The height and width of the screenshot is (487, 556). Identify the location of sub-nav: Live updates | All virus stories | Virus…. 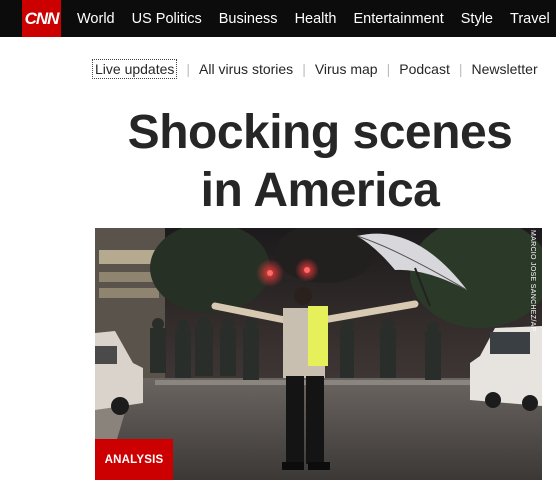
(315, 69).